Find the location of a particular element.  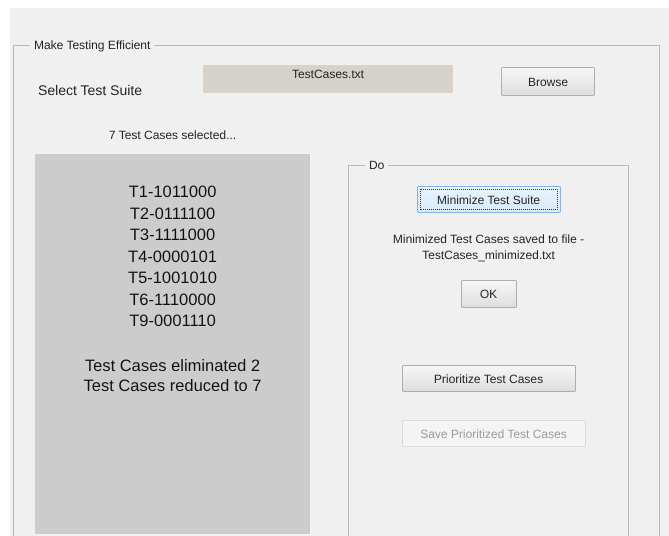

test-case-line: T2-0111100 is located at coordinates (172, 214).